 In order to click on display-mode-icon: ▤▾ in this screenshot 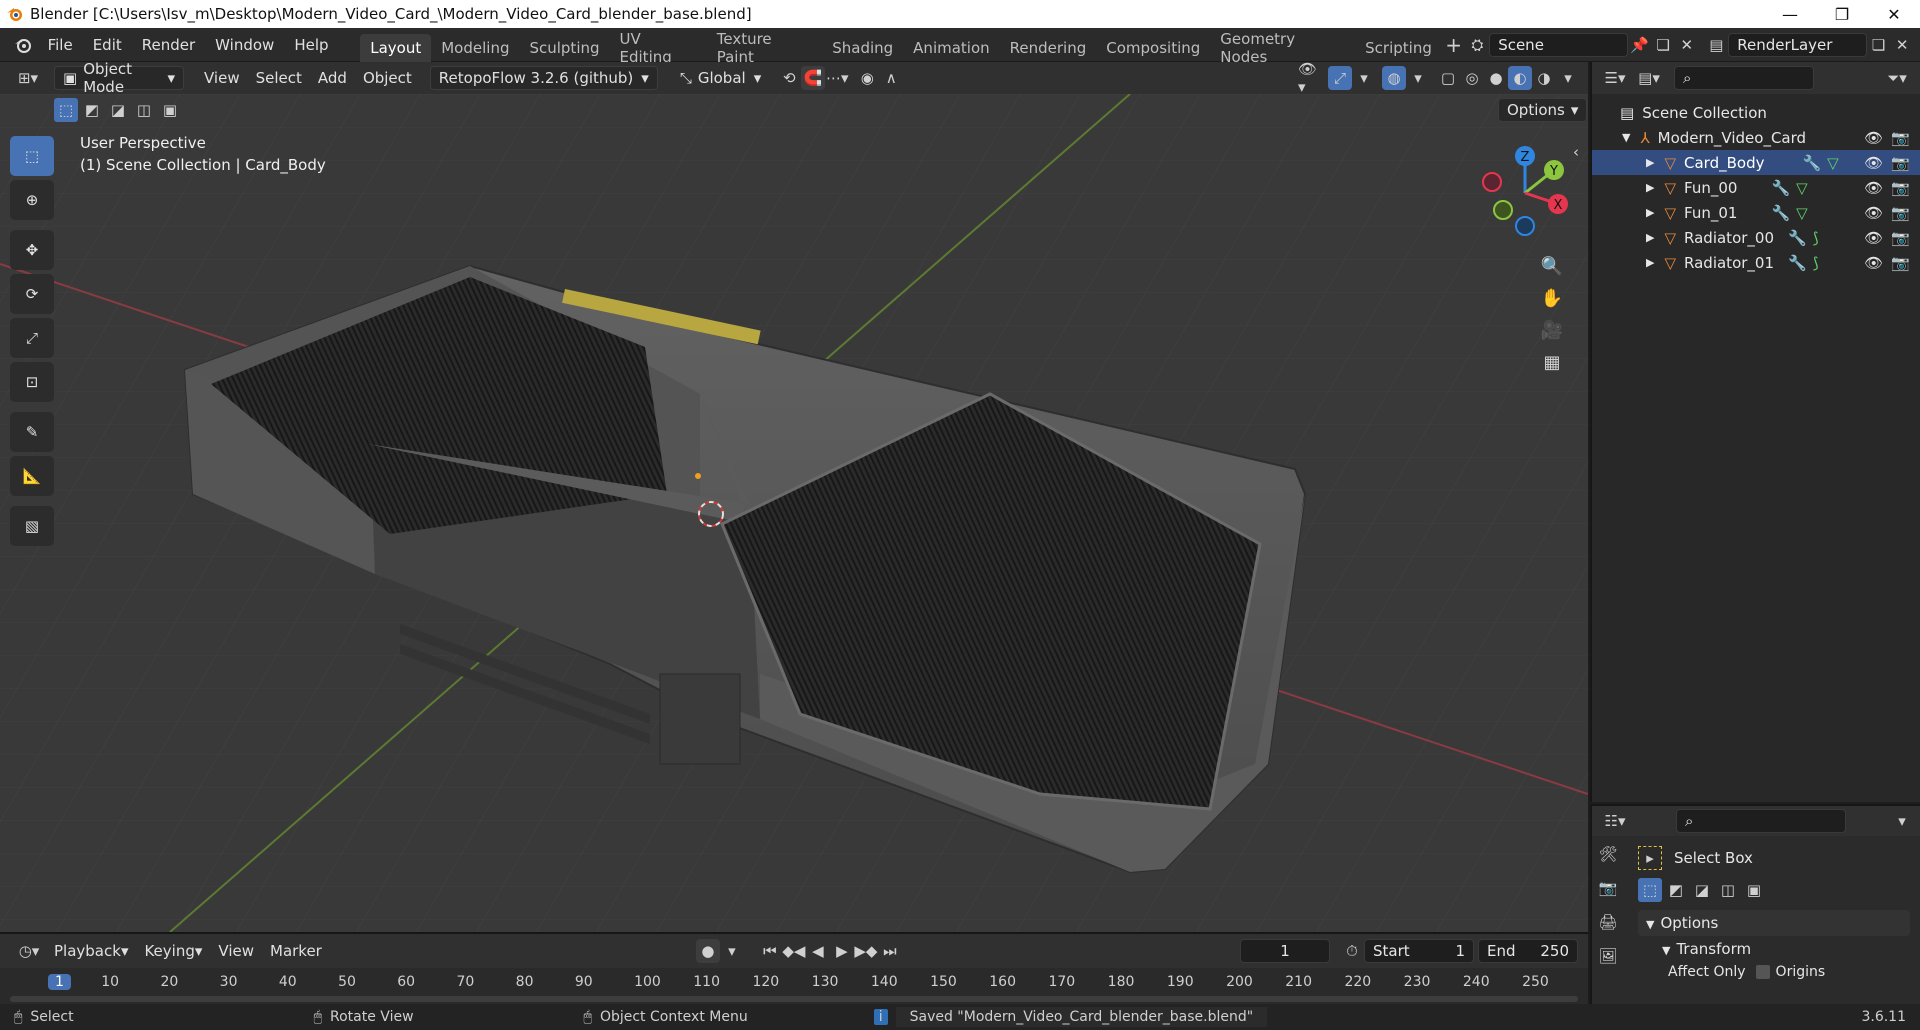, I will do `click(1649, 78)`.